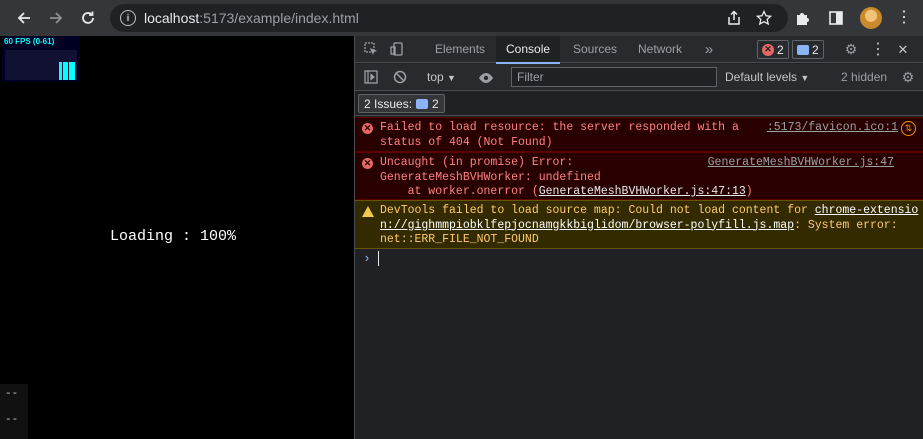 This screenshot has height=439, width=923. What do you see at coordinates (846, 225) in the screenshot?
I see `warning-text: : System error:` at bounding box center [846, 225].